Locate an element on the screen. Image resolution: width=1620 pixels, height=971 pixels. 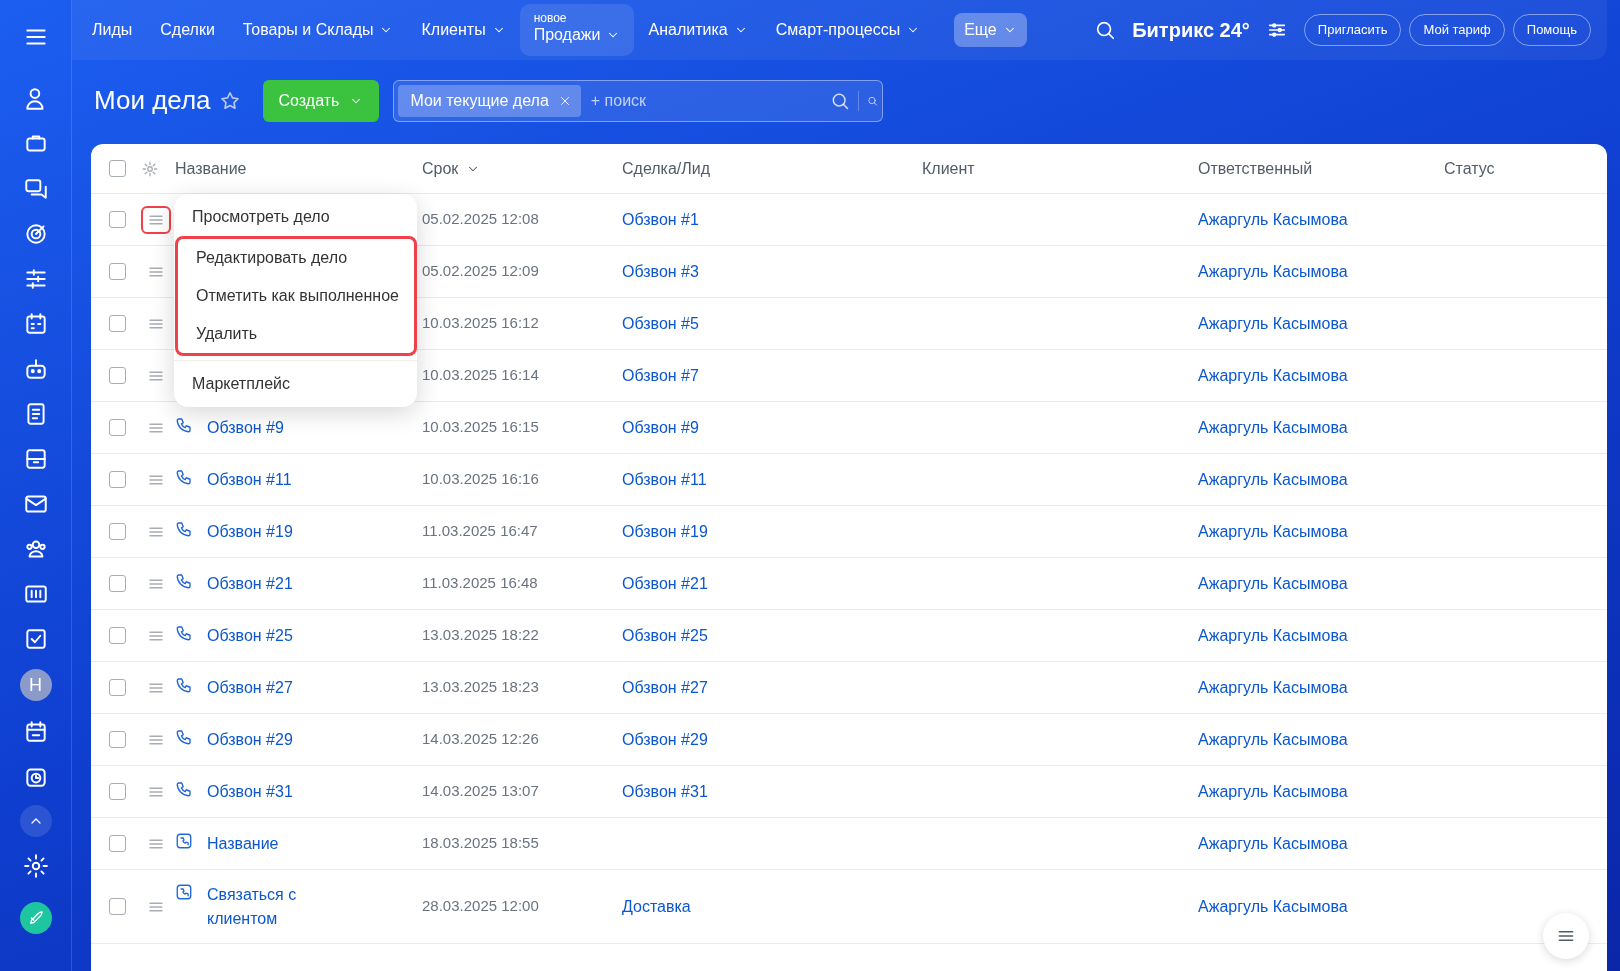
rocket-button is located at coordinates (35, 918).